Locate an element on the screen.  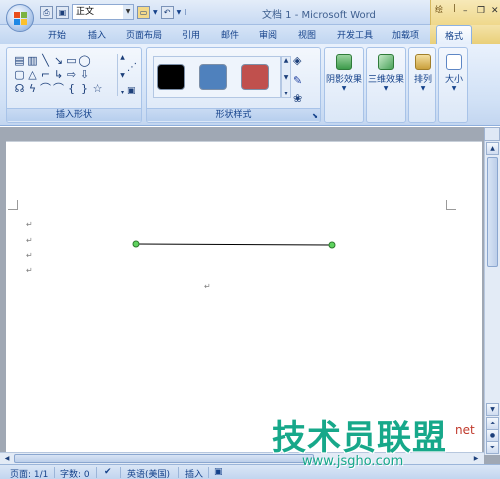
scroll-left-button: ◀ is located at coordinates (7, 458).